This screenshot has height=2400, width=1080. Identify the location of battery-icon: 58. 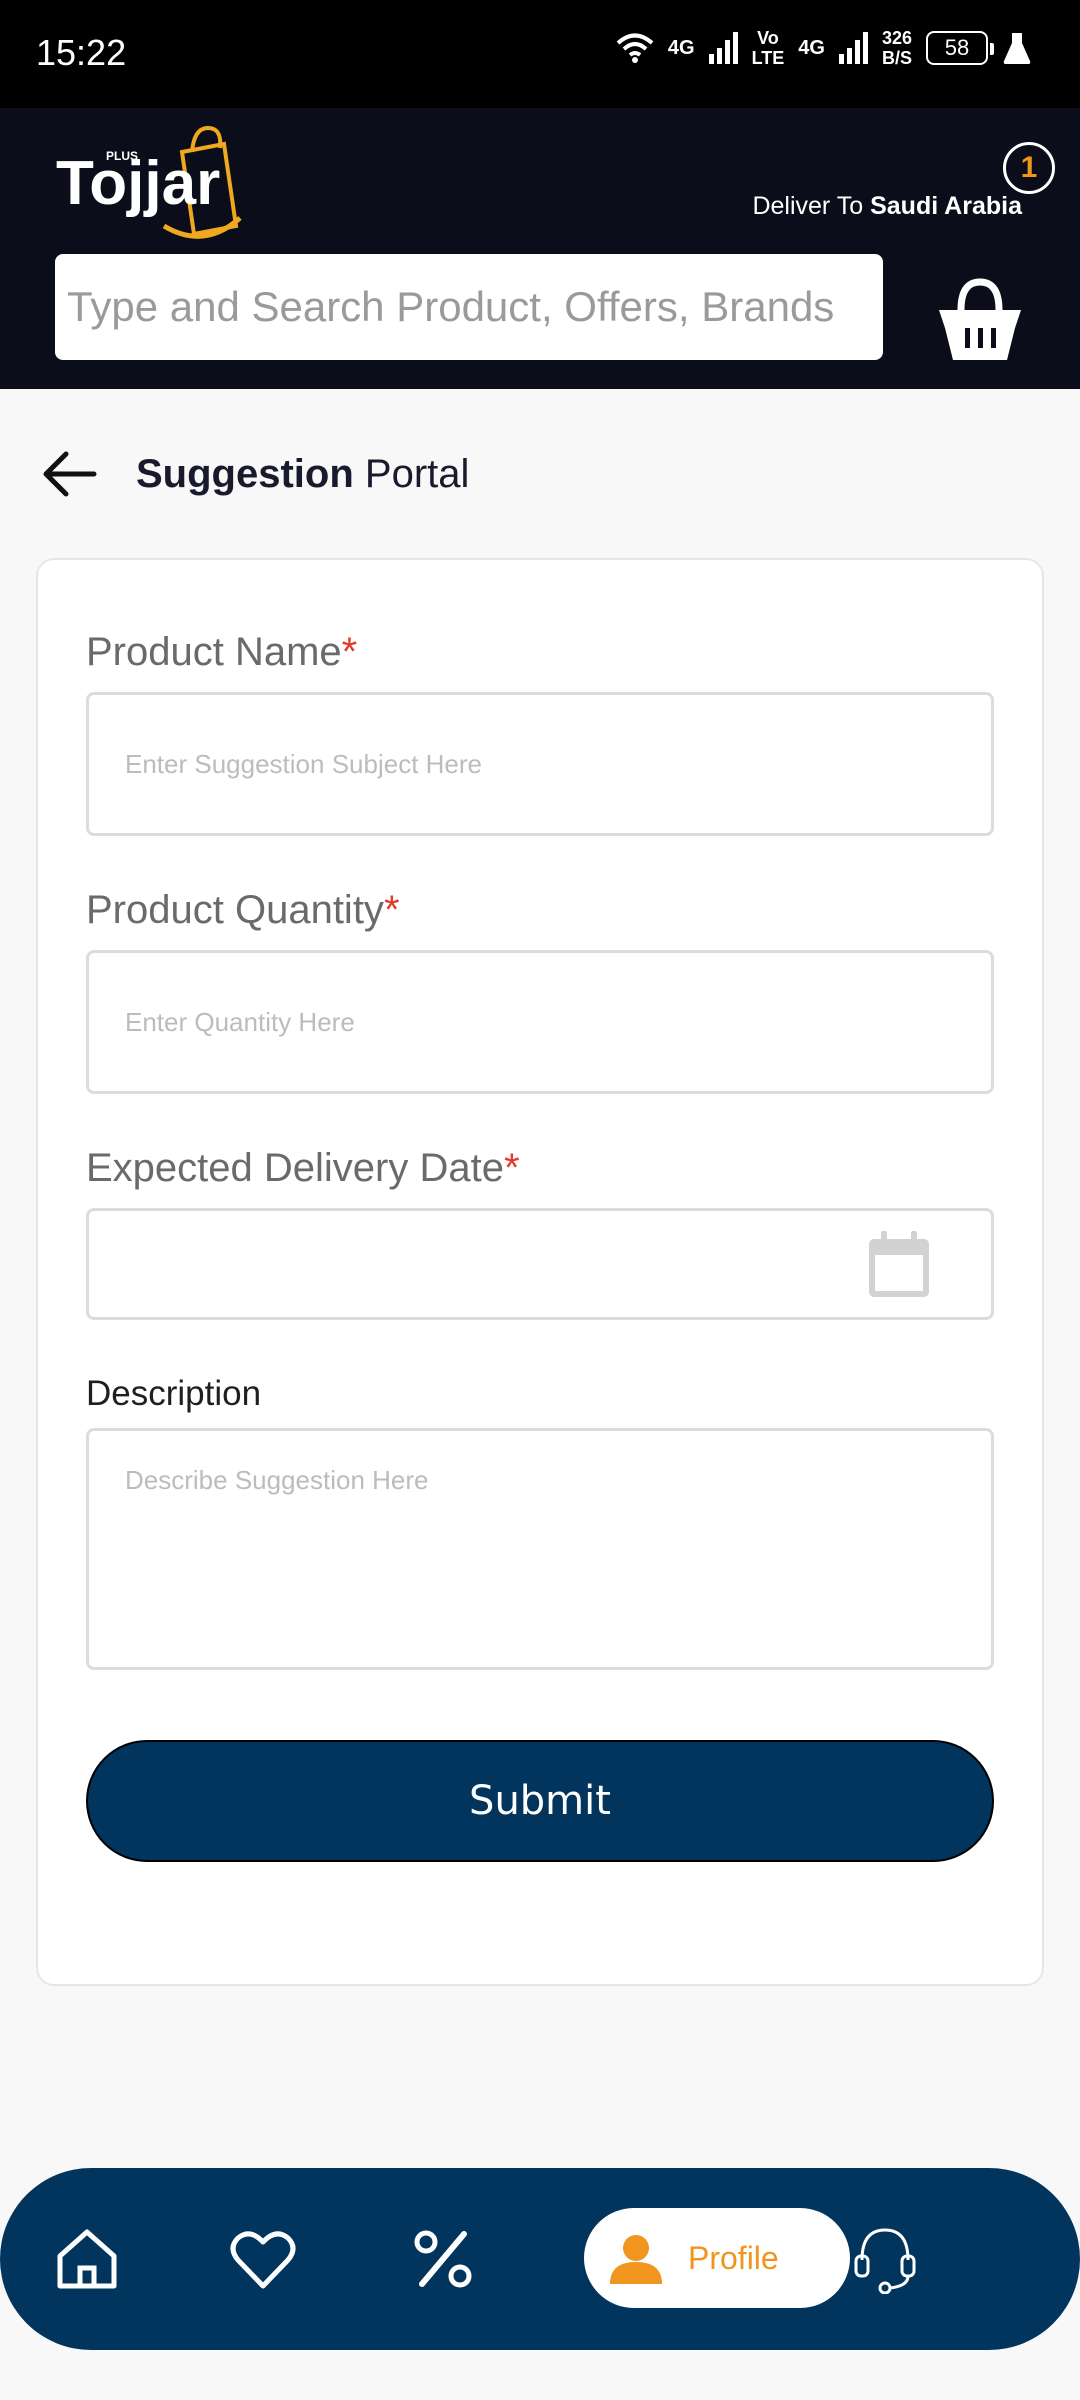
(960, 48).